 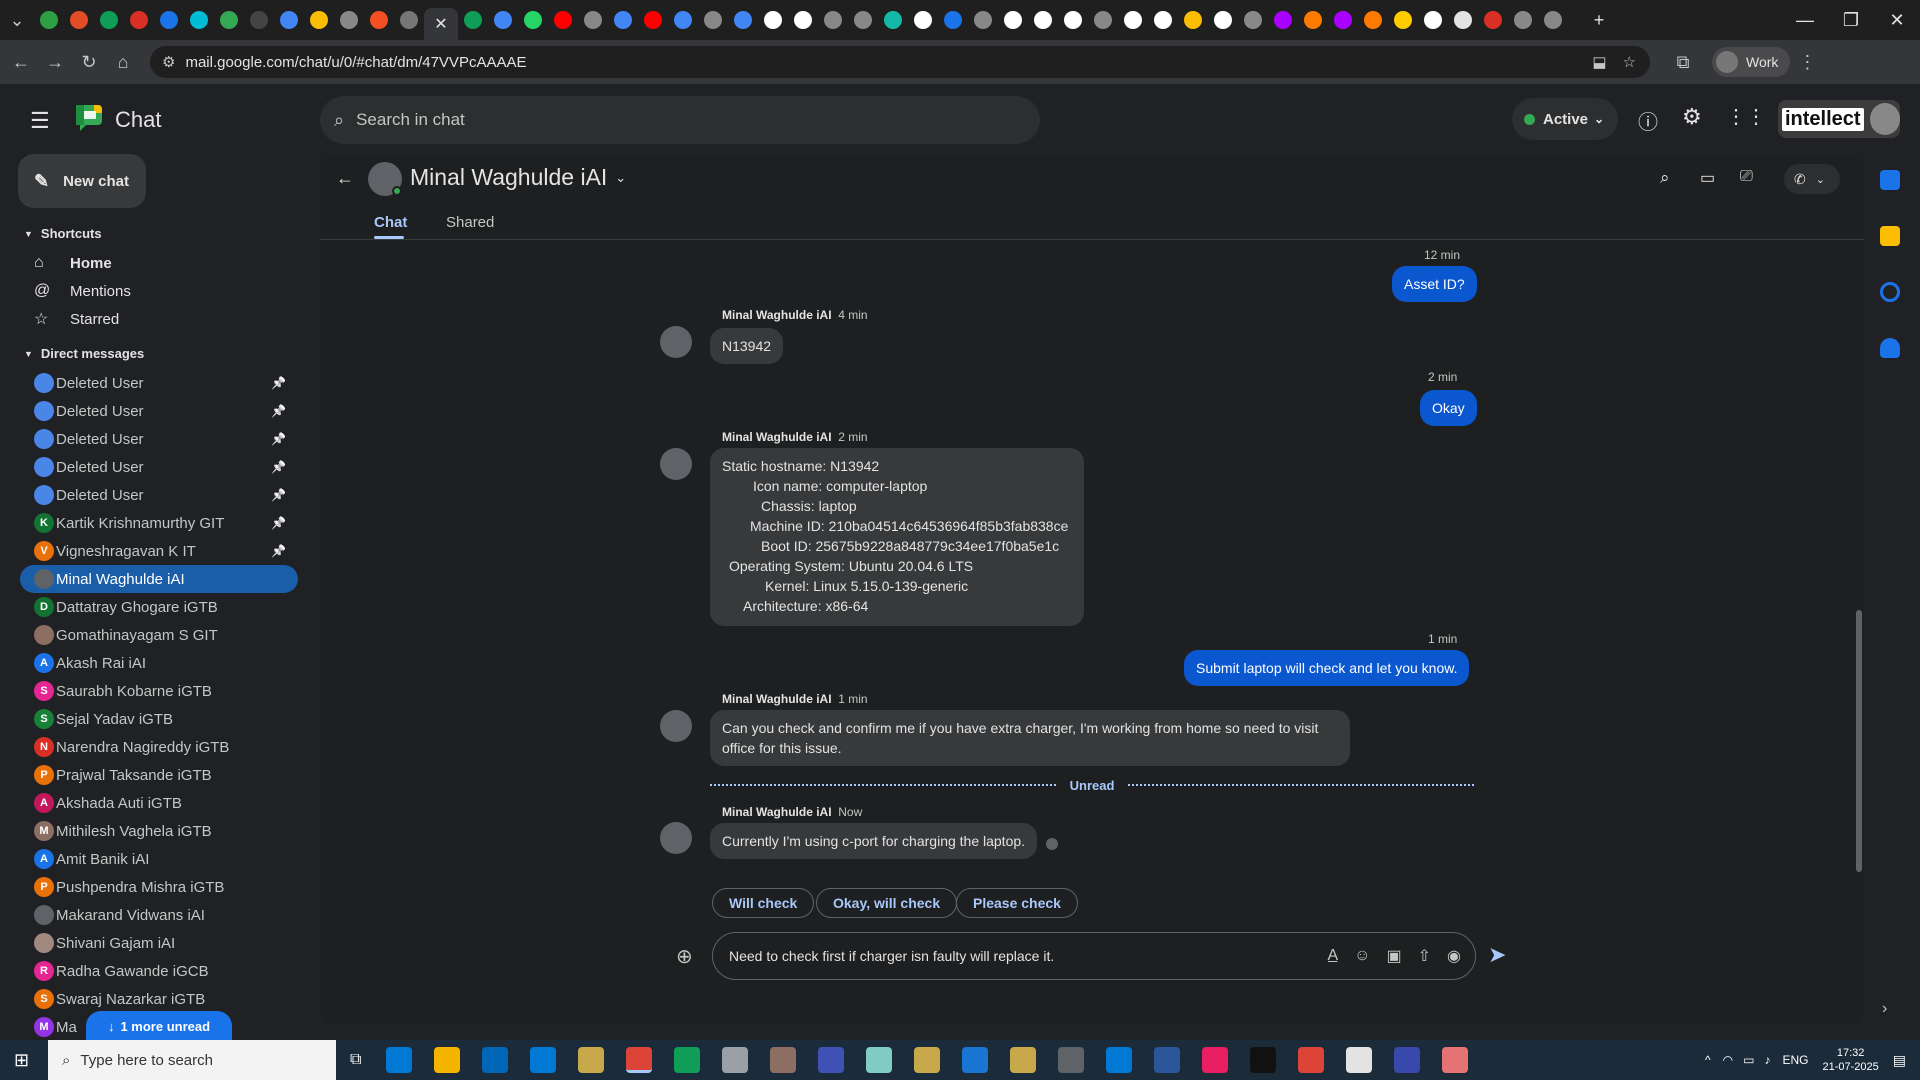 I want to click on open-in-popup-icon: ▭, so click(x=1707, y=178).